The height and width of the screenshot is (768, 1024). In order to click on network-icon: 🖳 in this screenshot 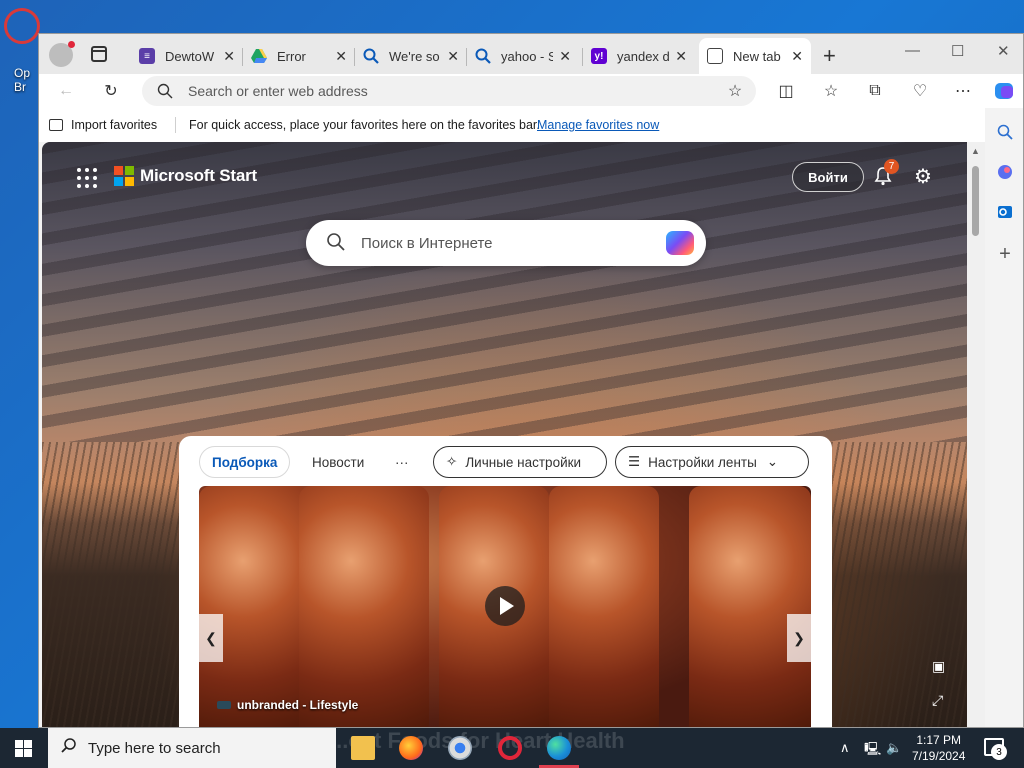, I will do `click(872, 751)`.